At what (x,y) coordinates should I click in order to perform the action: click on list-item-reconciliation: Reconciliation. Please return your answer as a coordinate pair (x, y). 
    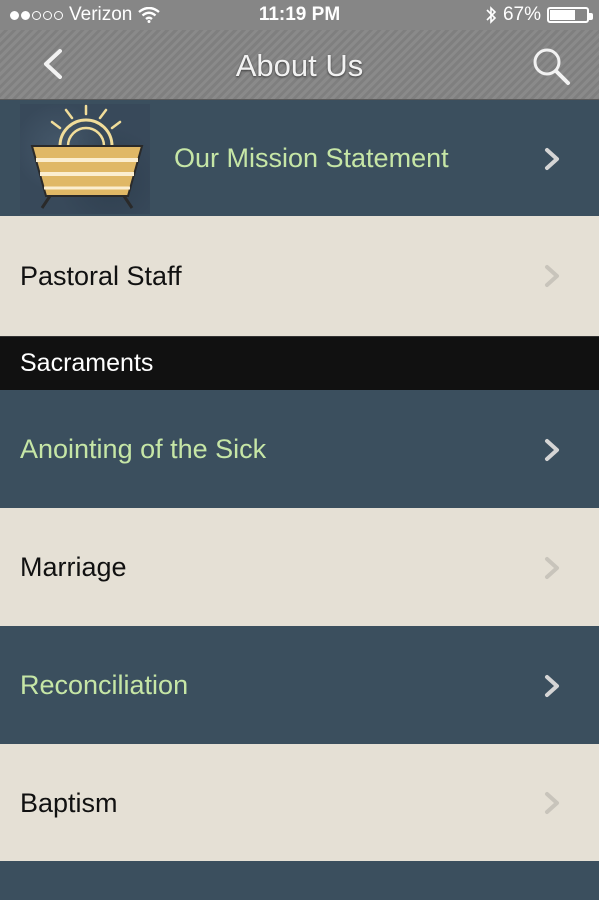
    Looking at the image, I should click on (299, 685).